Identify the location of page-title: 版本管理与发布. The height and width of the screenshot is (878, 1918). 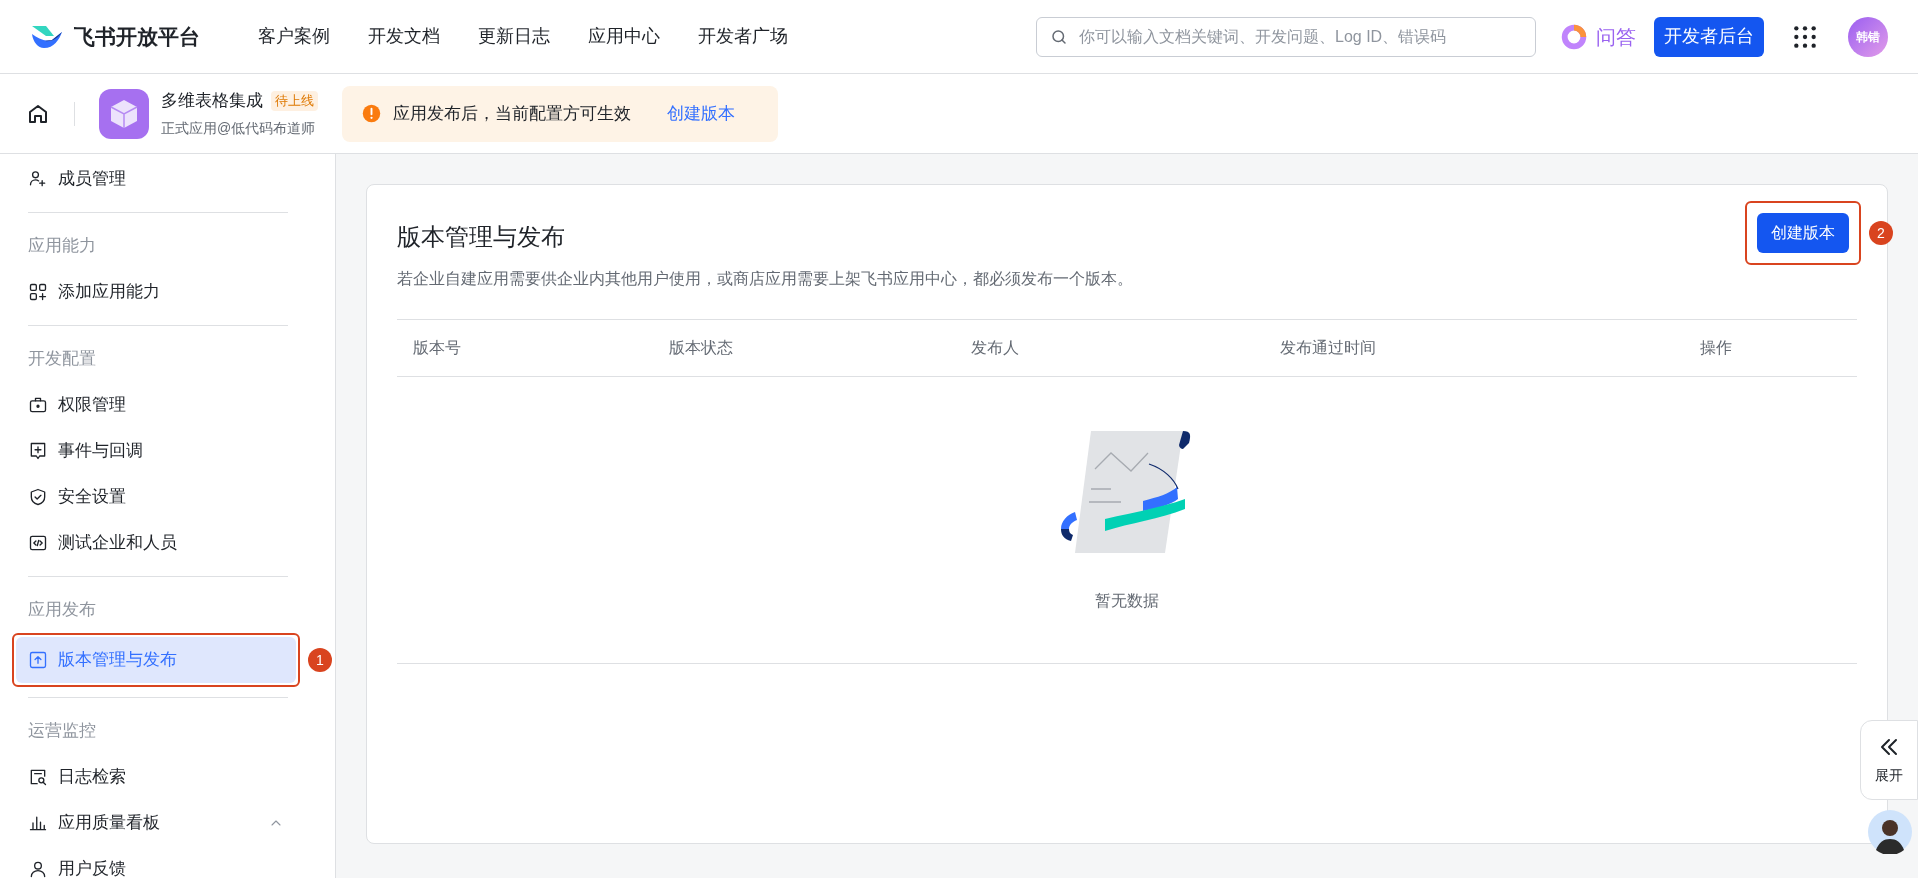
(481, 237).